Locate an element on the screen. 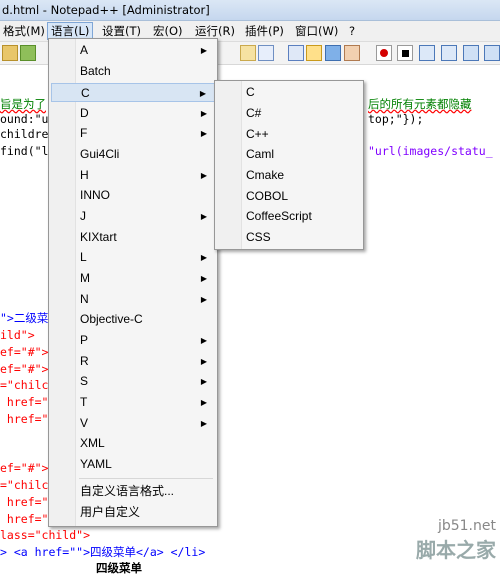  code-line: ound:"u is located at coordinates (24, 119).